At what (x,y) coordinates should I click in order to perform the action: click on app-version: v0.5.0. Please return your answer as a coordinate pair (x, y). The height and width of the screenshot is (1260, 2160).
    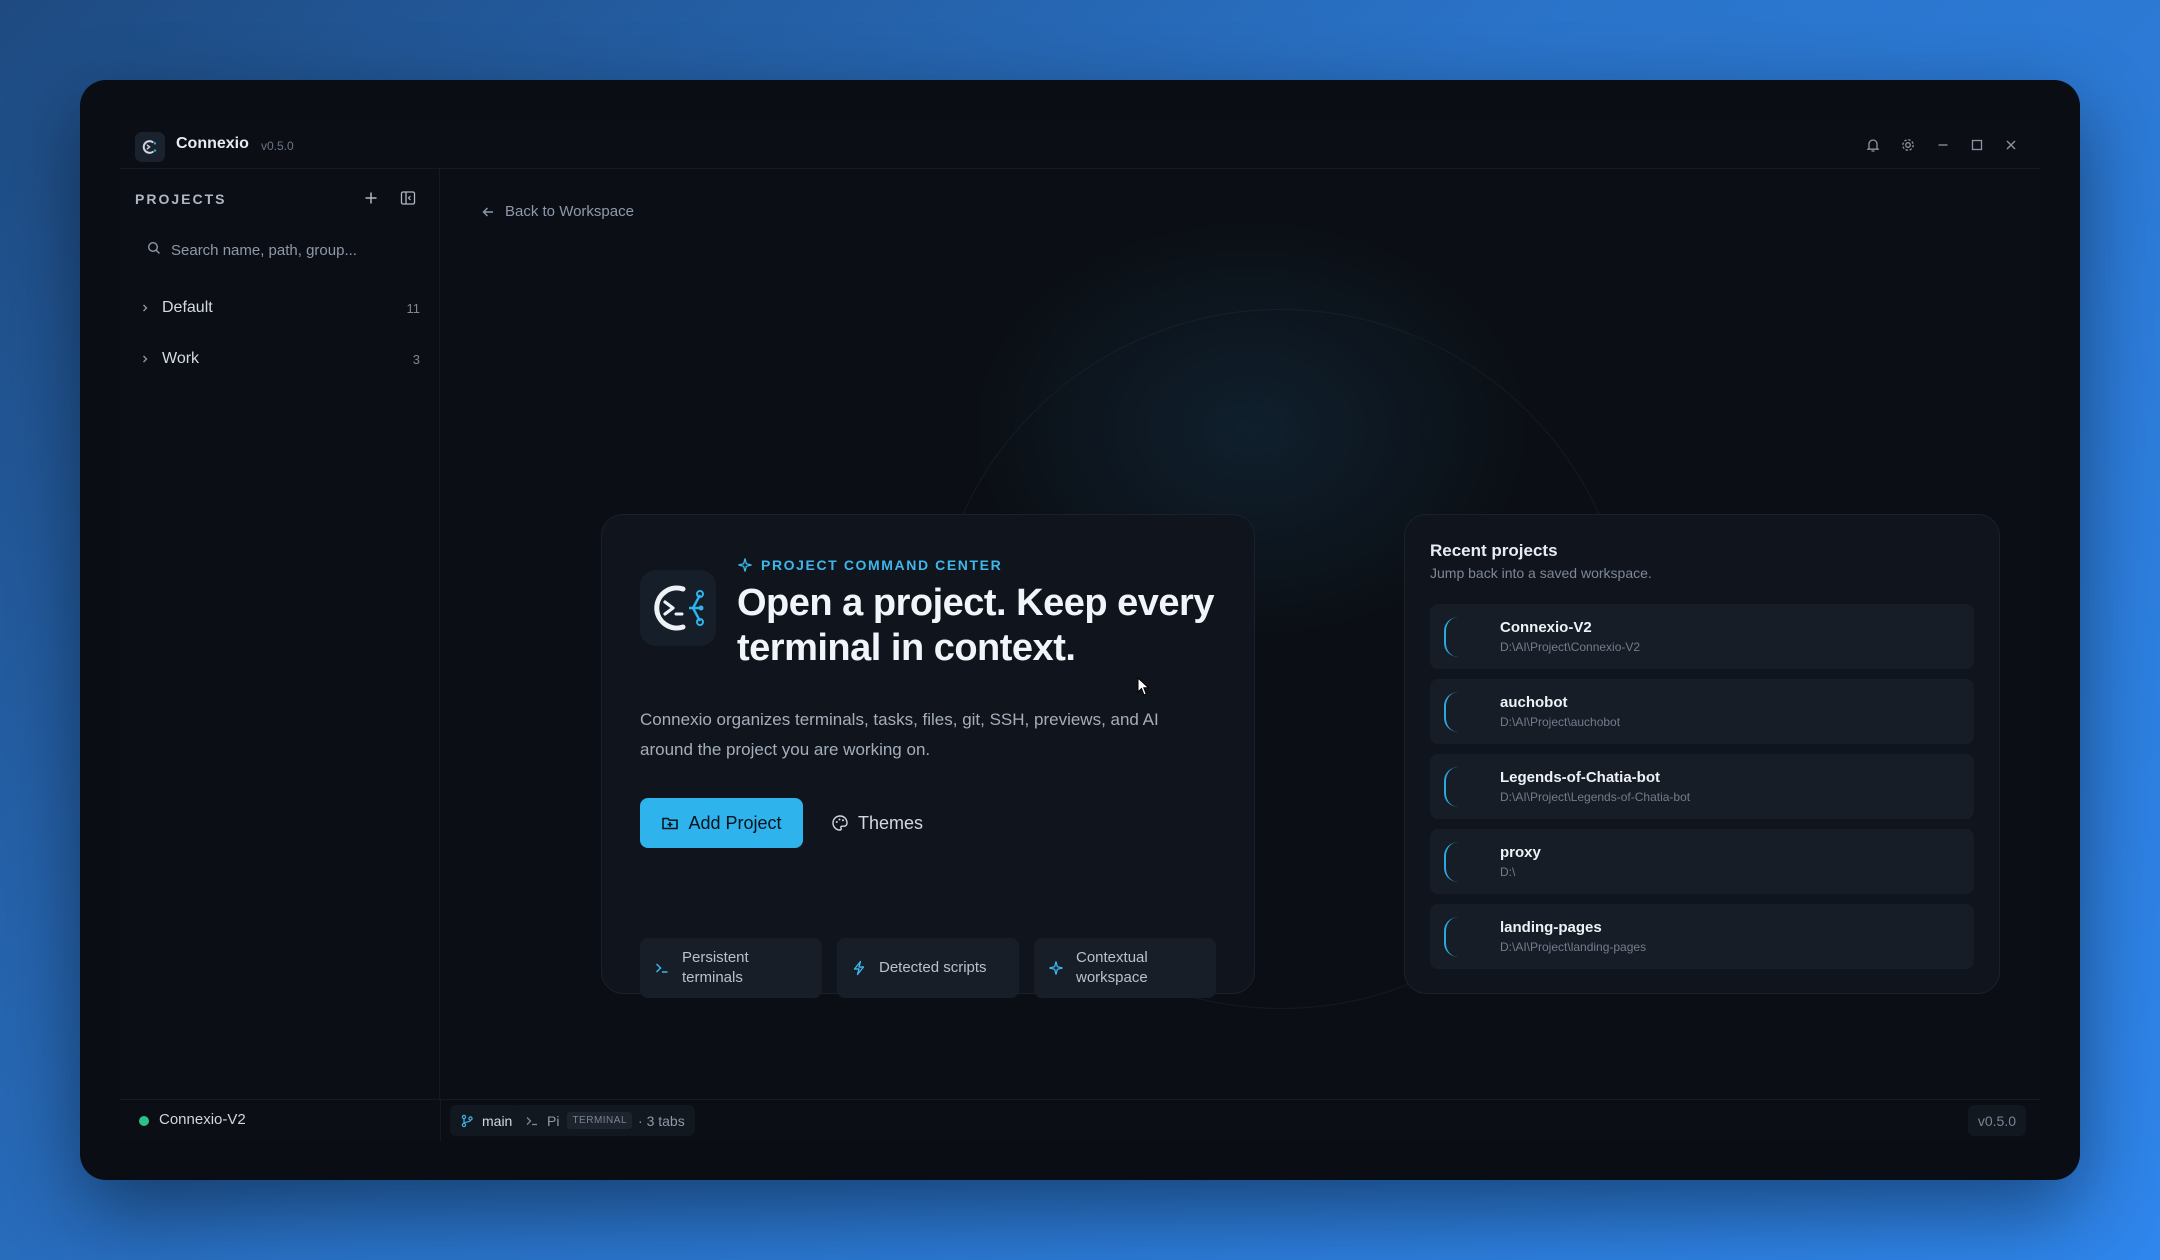
    Looking at the image, I should click on (277, 146).